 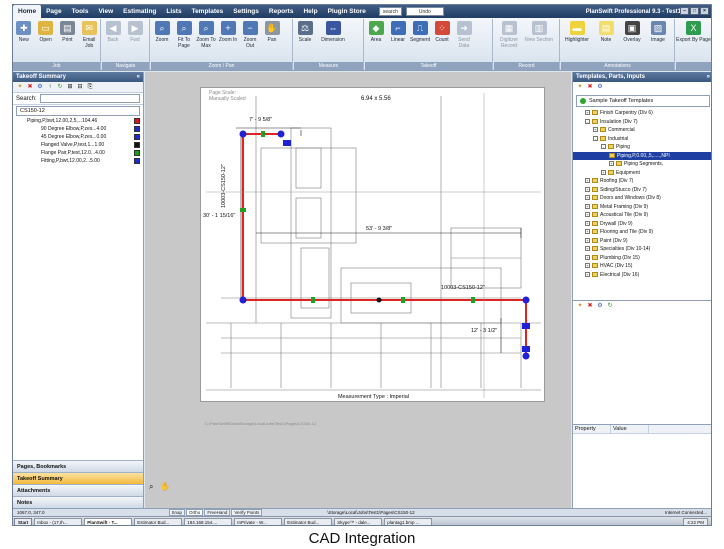 I want to click on tab-notes: Notes, so click(x=78, y=502).